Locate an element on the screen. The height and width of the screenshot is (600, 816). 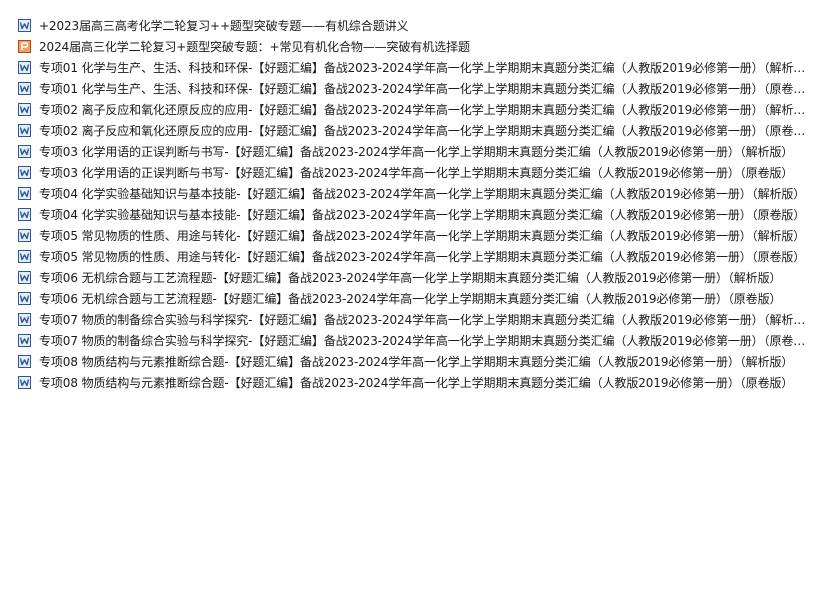
file-list-item: +2023届高三高考化学二轮复习++题型突破专题——有机综合题讲义 is located at coordinates (416, 25).